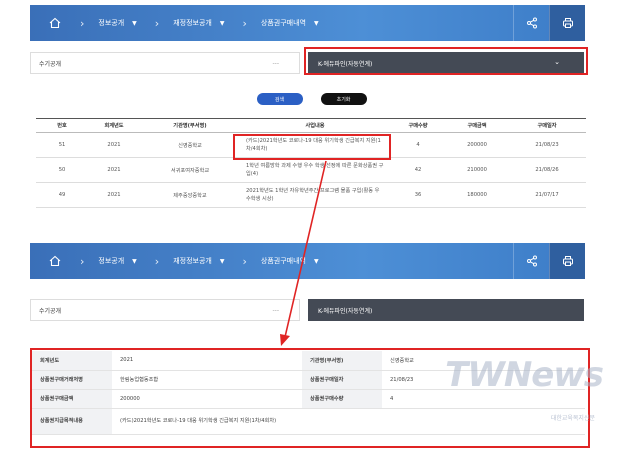 The width and height of the screenshot is (623, 451). What do you see at coordinates (524, 375) in the screenshot?
I see `watermark-logo: TWNews` at bounding box center [524, 375].